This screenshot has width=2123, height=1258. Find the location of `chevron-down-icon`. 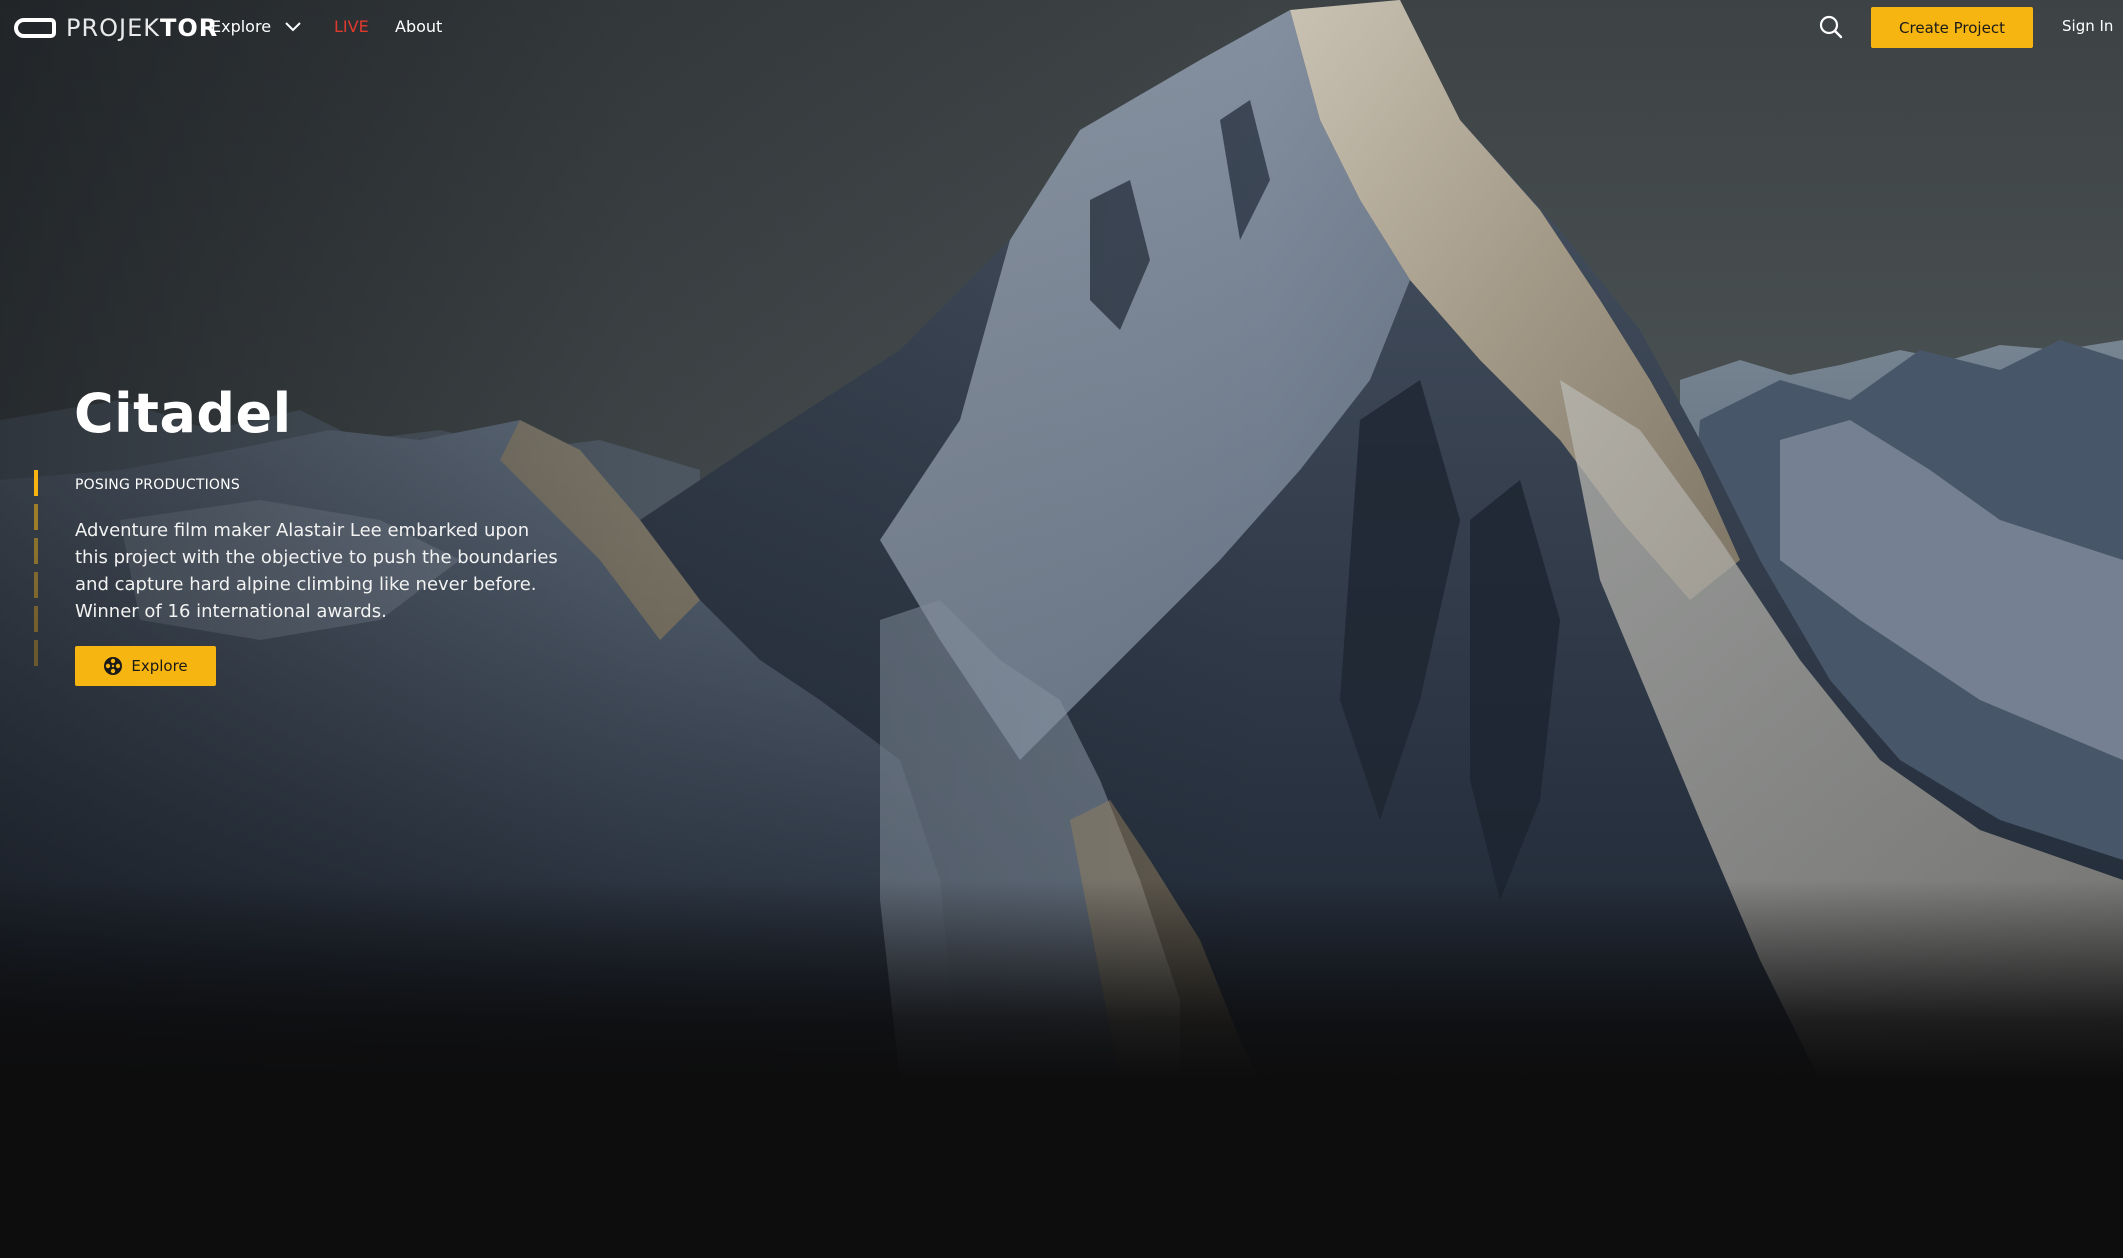

chevron-down-icon is located at coordinates (293, 26).